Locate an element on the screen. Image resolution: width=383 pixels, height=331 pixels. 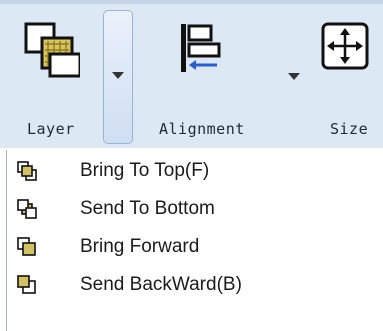
menu-item-label: Send BackWard(B) is located at coordinates (161, 284).